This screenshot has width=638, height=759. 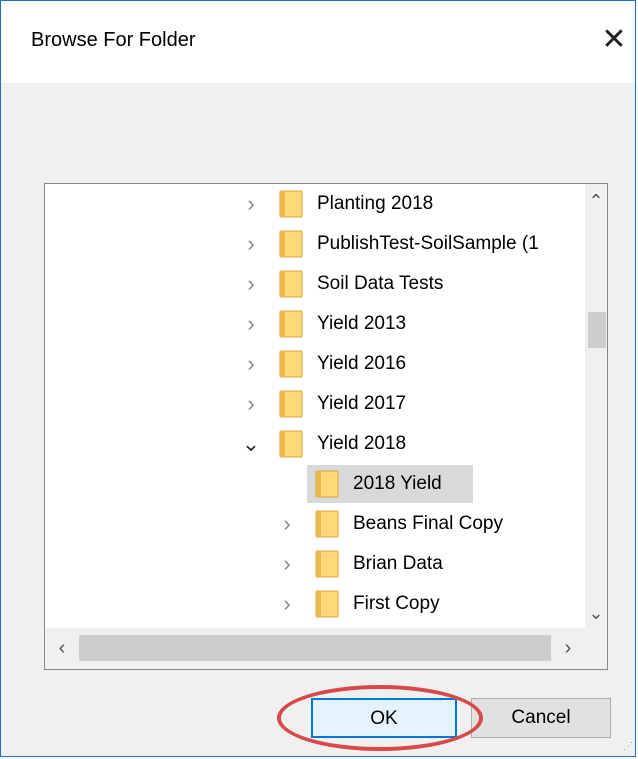 I want to click on tree-item: › Beans Final Copy, so click(x=315, y=524).